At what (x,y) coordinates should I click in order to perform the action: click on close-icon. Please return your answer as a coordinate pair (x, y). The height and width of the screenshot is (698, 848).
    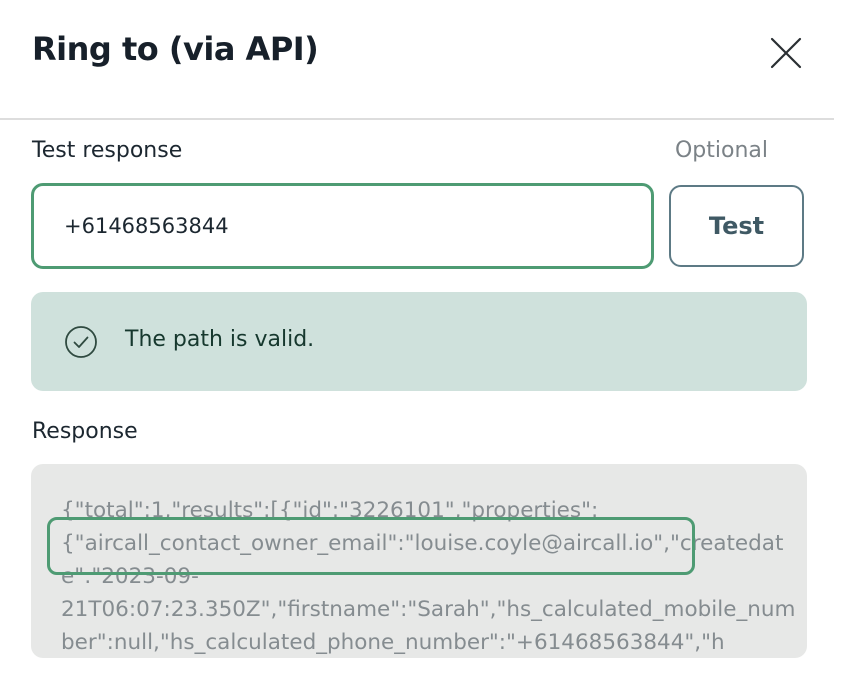
    Looking at the image, I should click on (786, 53).